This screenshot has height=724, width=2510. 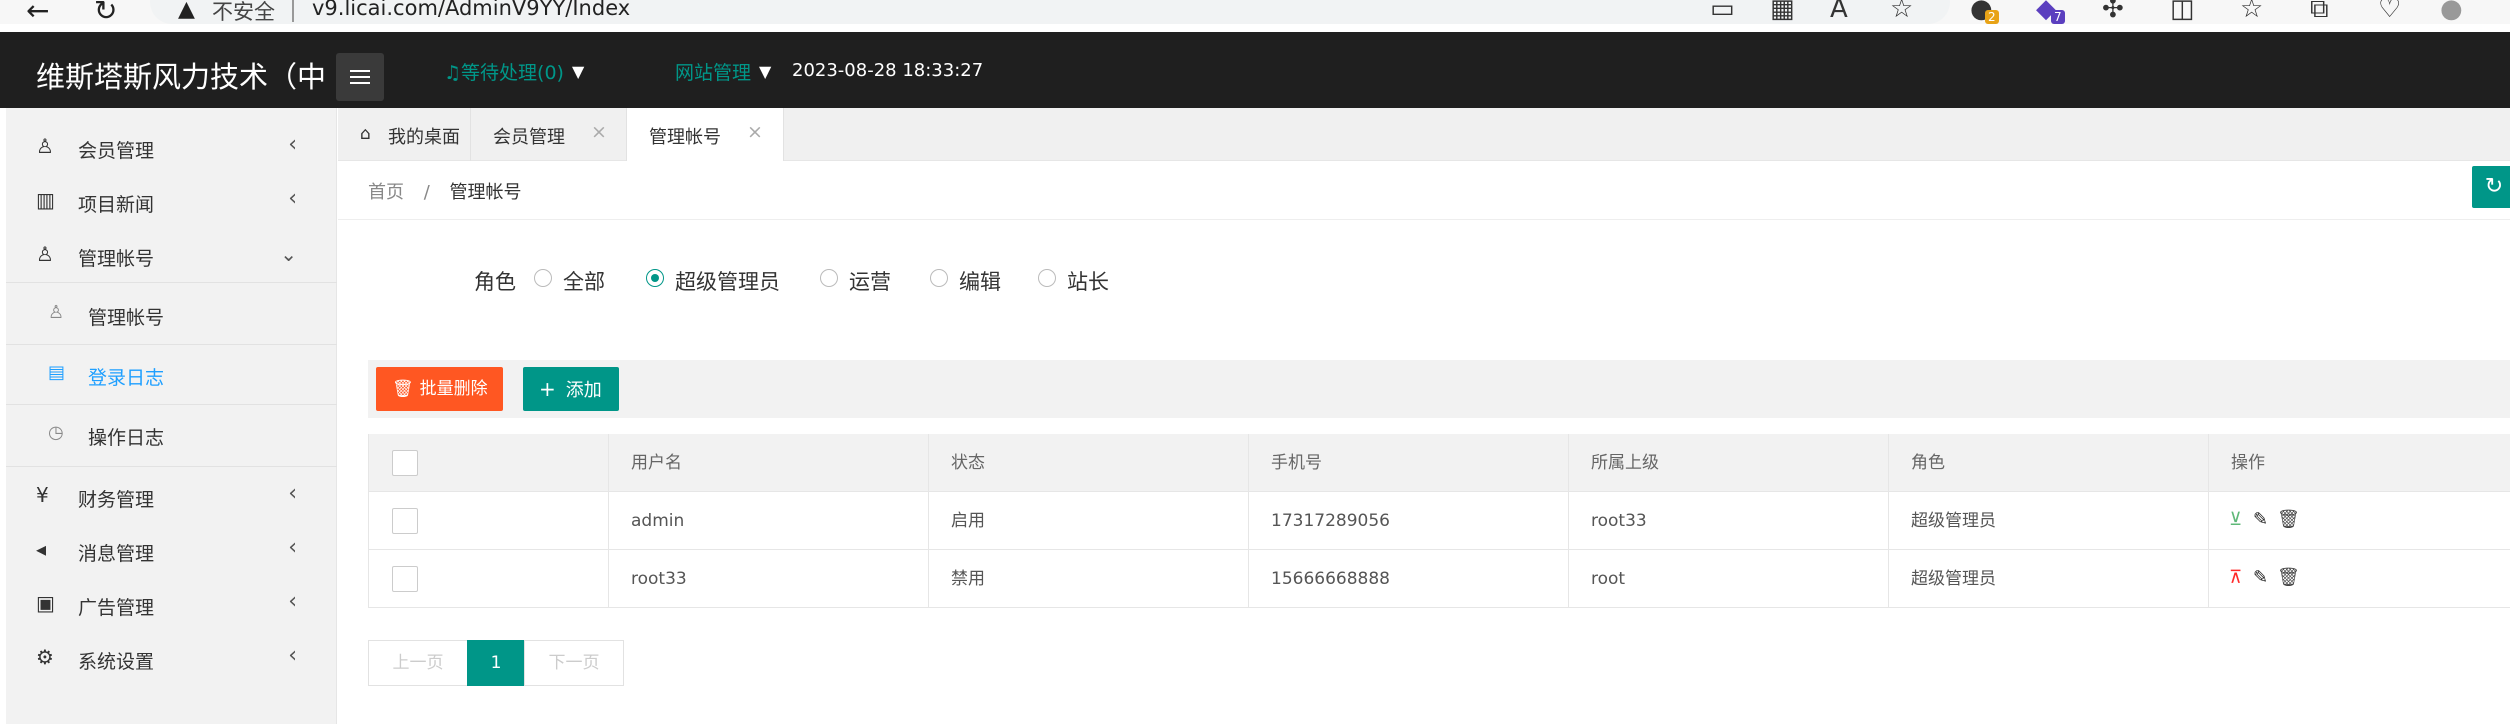 I want to click on next-page-button: 下一页, so click(x=574, y=663).